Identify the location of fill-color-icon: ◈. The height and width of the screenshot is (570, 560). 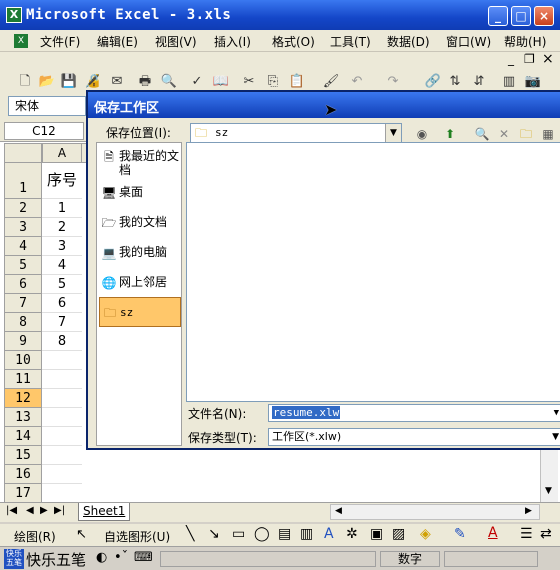
(425, 534).